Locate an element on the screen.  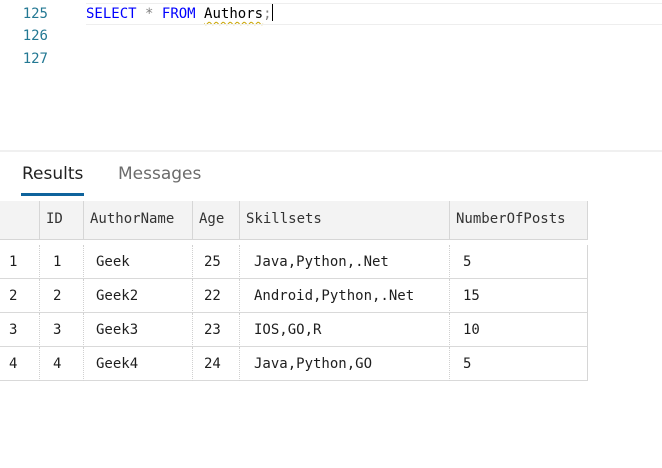
tab-results: Results is located at coordinates (52, 180).